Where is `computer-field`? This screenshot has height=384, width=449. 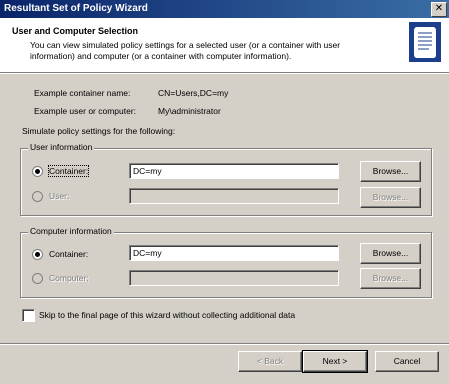 computer-field is located at coordinates (234, 278).